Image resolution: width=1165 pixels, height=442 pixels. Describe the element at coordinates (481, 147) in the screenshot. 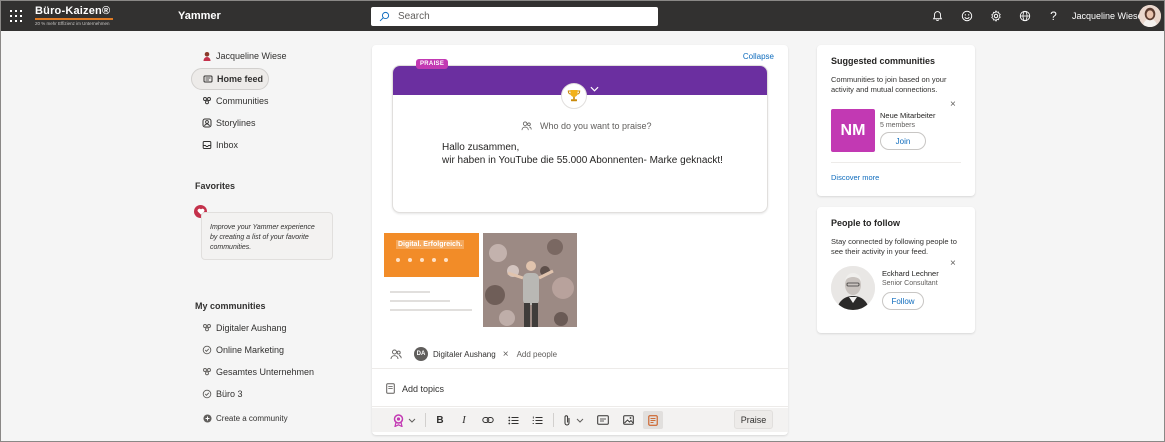

I see `message-line: Hallo zusammen,` at that location.